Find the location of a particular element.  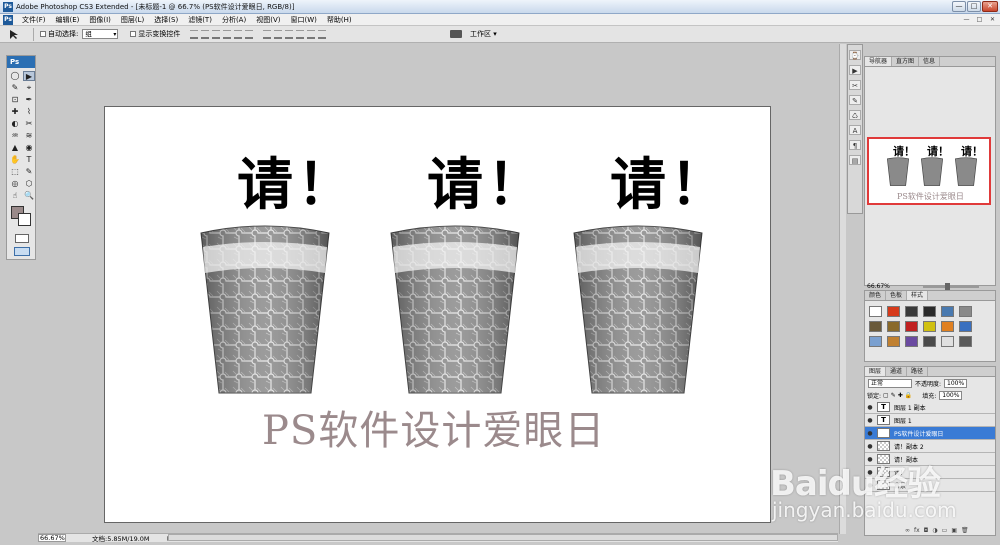

magic-wand-icon: ⌖ is located at coordinates (29, 88).